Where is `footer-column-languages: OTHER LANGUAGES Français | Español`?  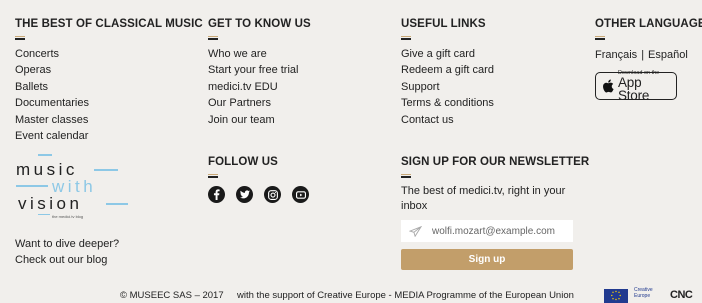 footer-column-languages: OTHER LANGUAGES Français | Español is located at coordinates (648, 39).